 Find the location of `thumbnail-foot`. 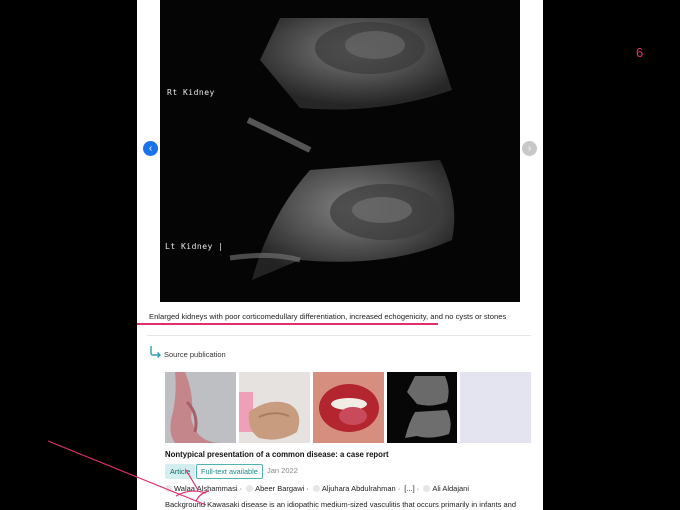

thumbnail-foot is located at coordinates (200, 407).